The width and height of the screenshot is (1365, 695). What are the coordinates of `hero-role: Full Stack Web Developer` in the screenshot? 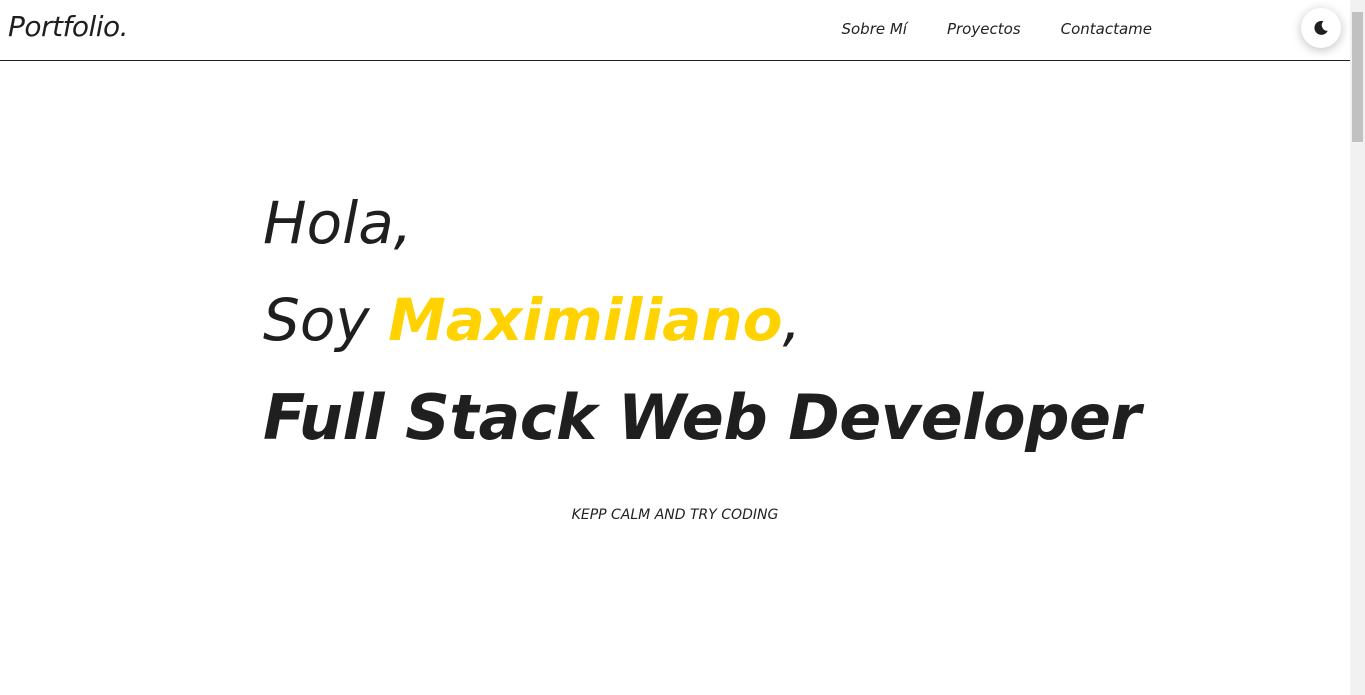 It's located at (702, 417).